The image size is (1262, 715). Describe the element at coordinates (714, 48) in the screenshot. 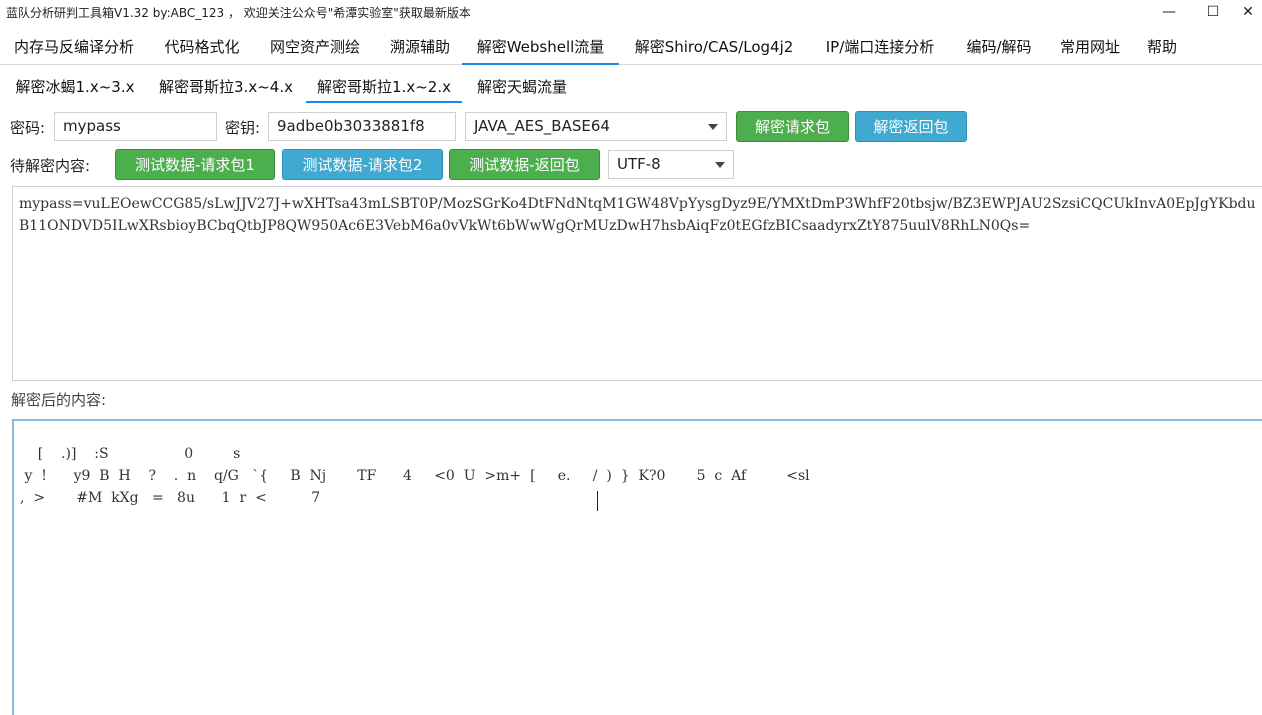

I see `tab-shiro-decrypt: 解密Shiro/CAS/Log4j2` at that location.